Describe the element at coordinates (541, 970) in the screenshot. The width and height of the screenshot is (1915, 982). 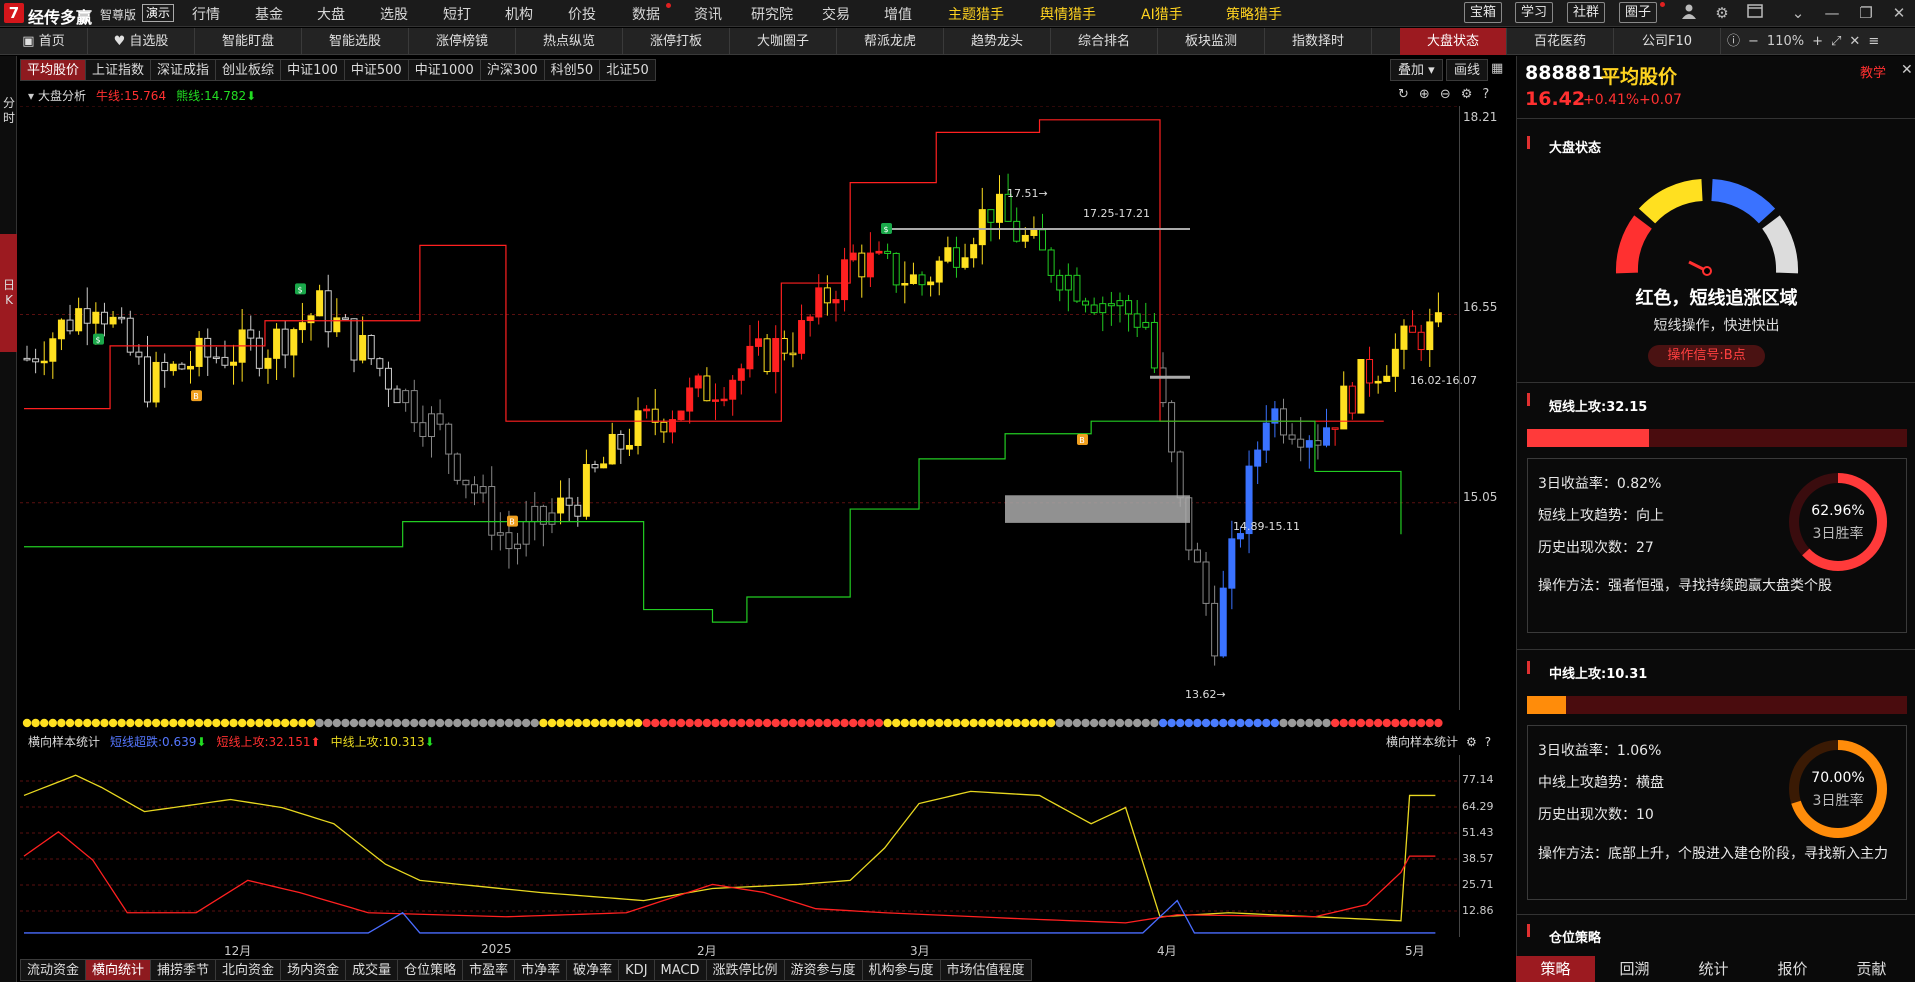
I see `btab-pb: 市净率` at that location.